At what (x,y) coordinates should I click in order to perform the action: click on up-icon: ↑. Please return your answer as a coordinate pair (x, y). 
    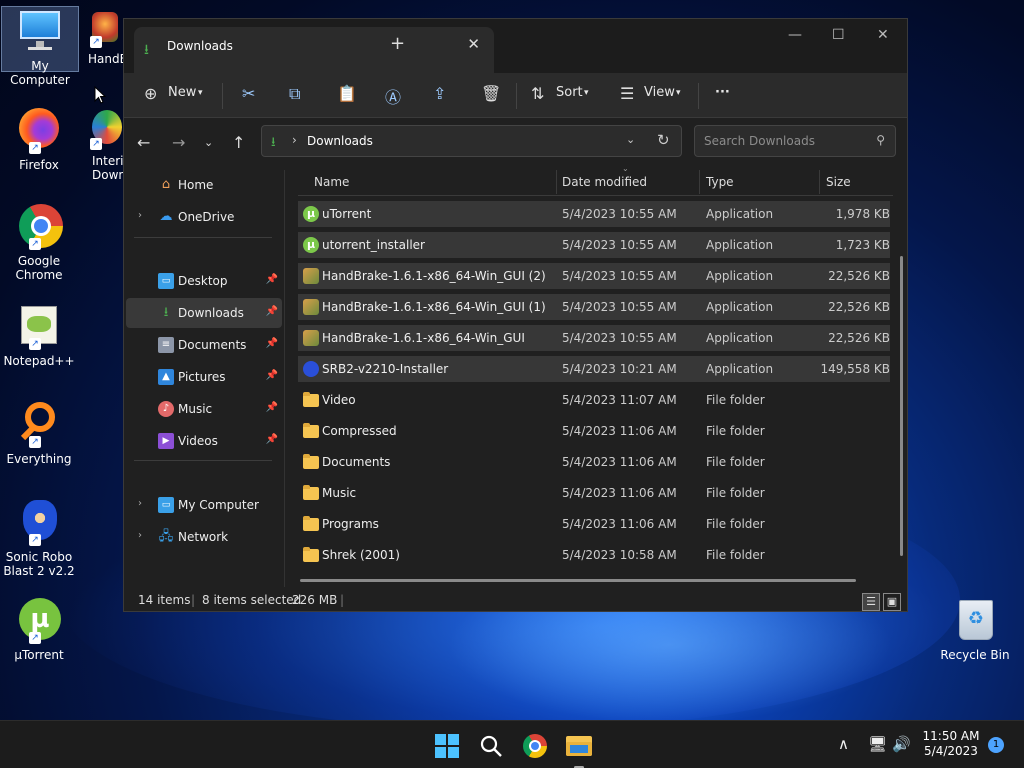
    Looking at the image, I should click on (238, 142).